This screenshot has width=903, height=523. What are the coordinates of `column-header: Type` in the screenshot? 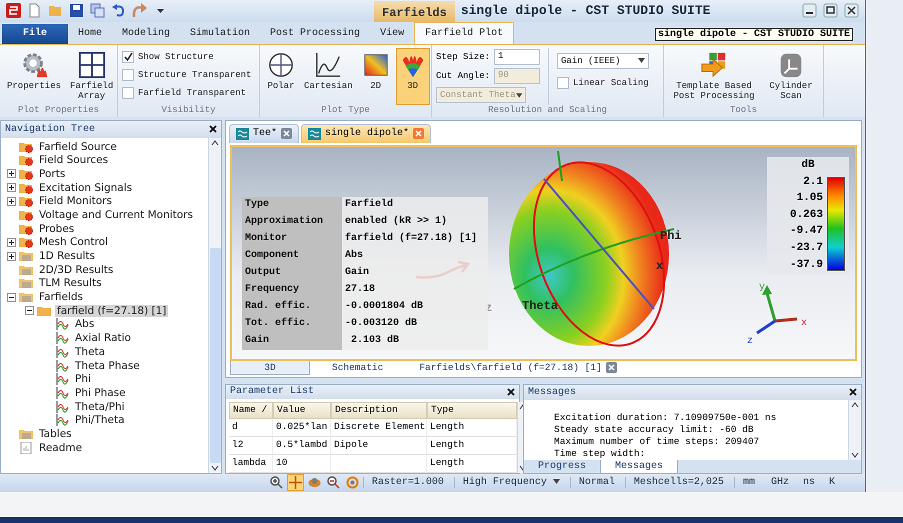 It's located at (472, 410).